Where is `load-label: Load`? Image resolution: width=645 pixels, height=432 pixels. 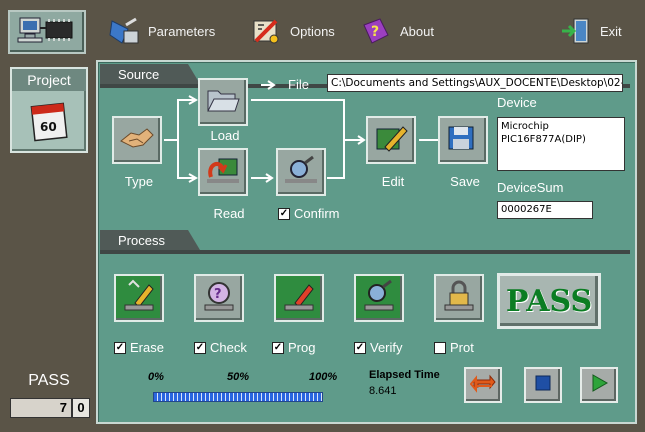 load-label: Load is located at coordinates (225, 135).